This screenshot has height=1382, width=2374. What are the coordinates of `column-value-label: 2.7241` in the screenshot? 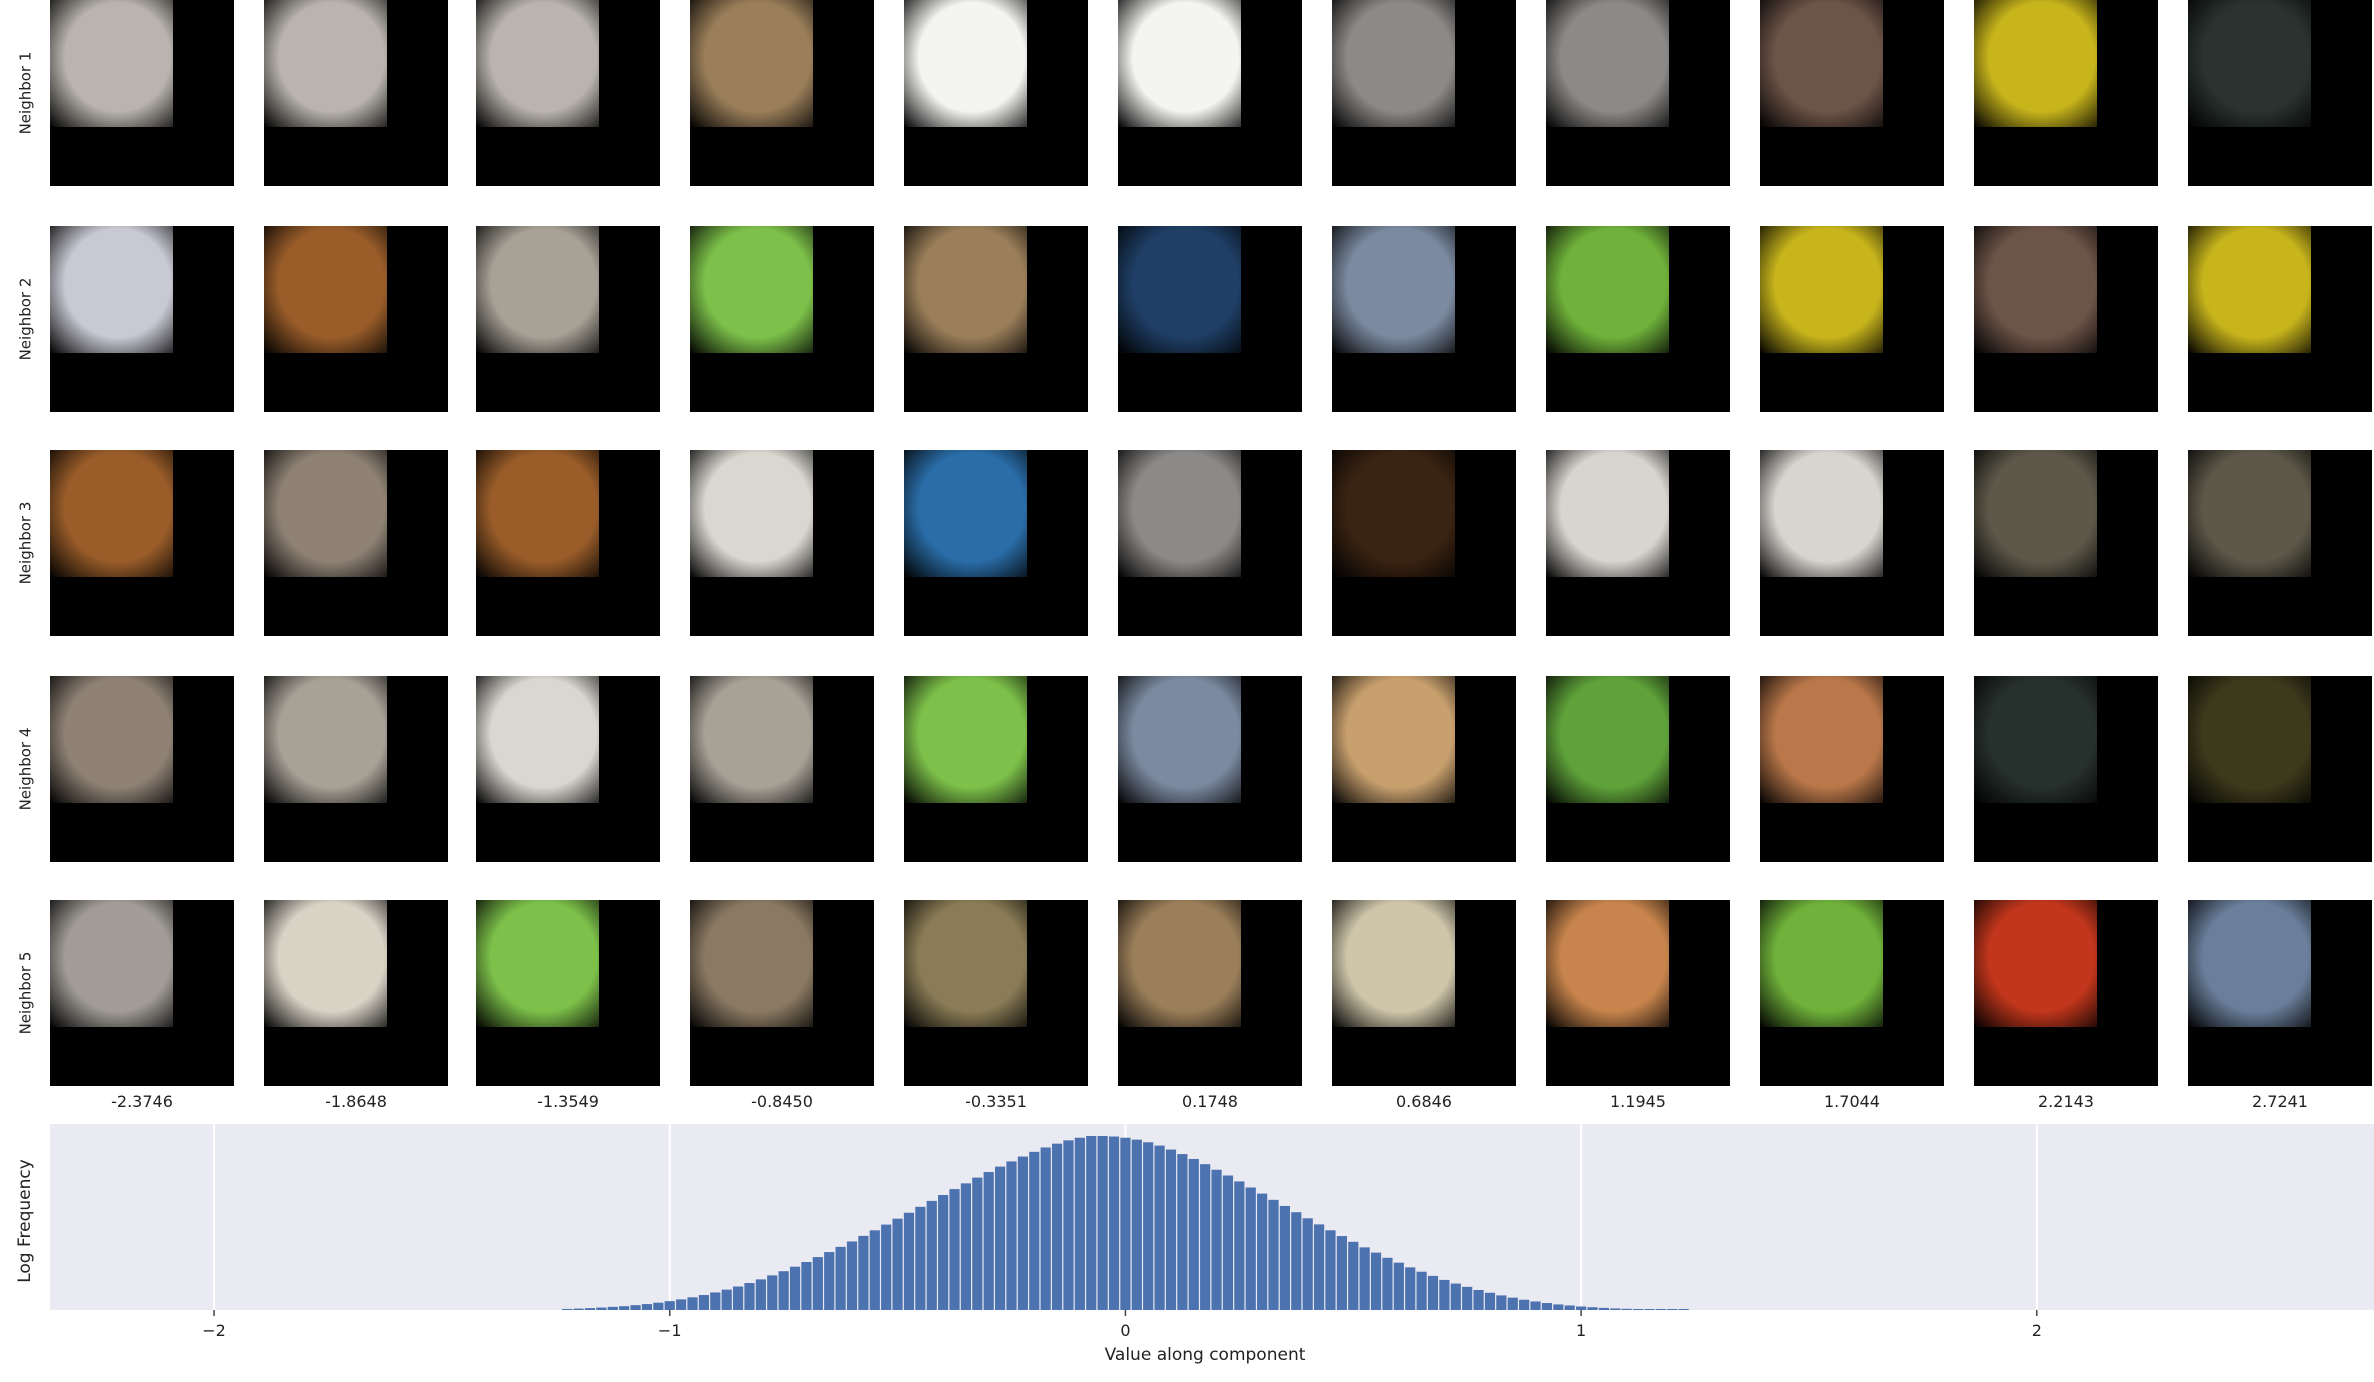 It's located at (2280, 1101).